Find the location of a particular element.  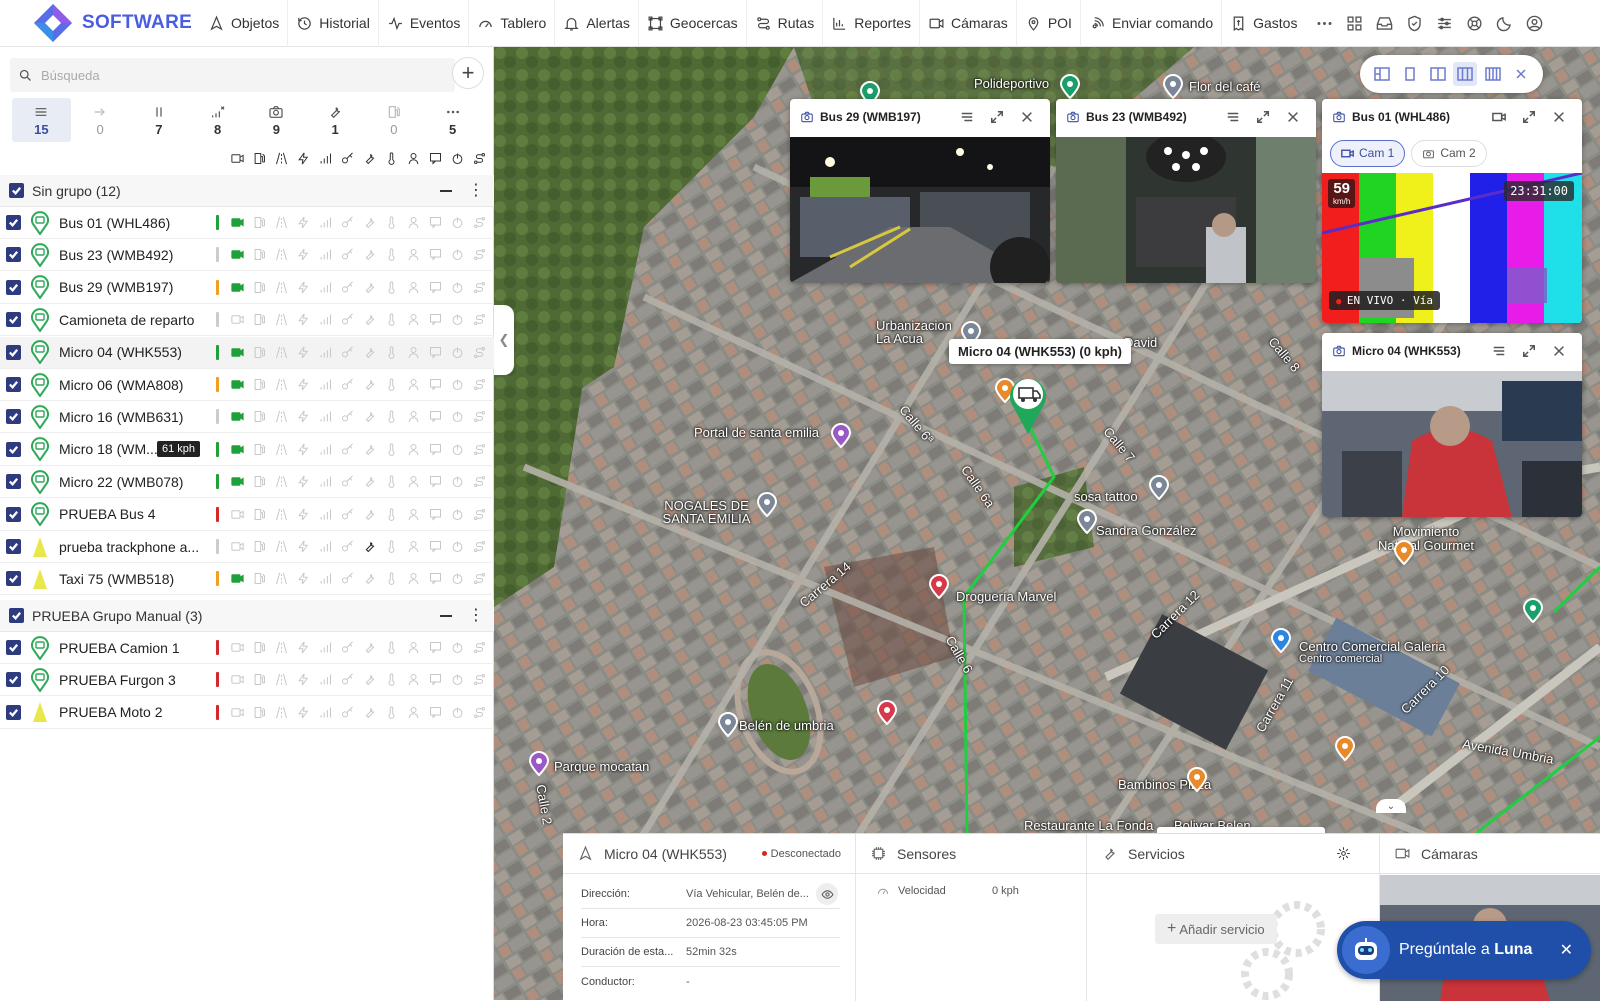

col-message is located at coordinates (435, 160).